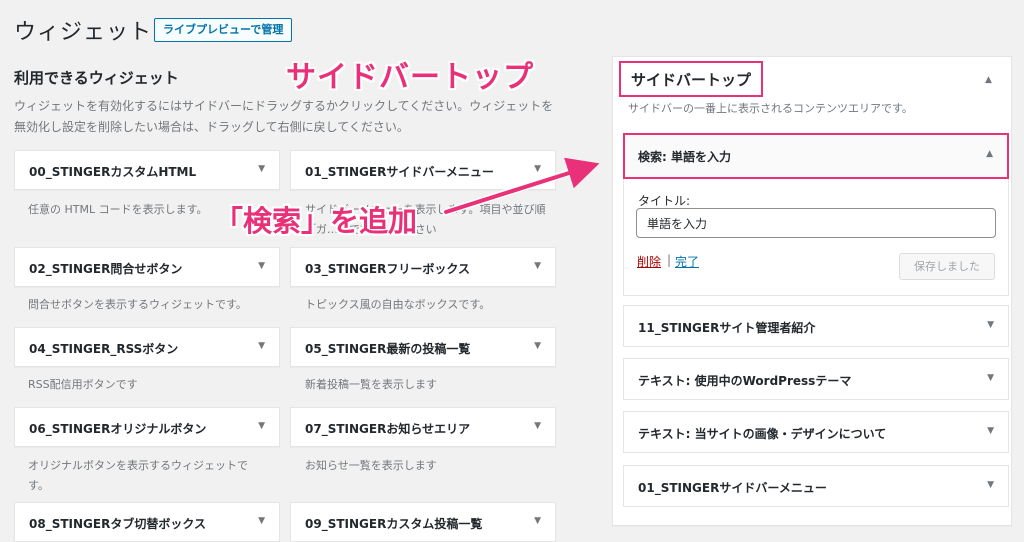  Describe the element at coordinates (117, 524) in the screenshot. I see `widget-title: 08_STINGERタブ切替ボックス` at that location.